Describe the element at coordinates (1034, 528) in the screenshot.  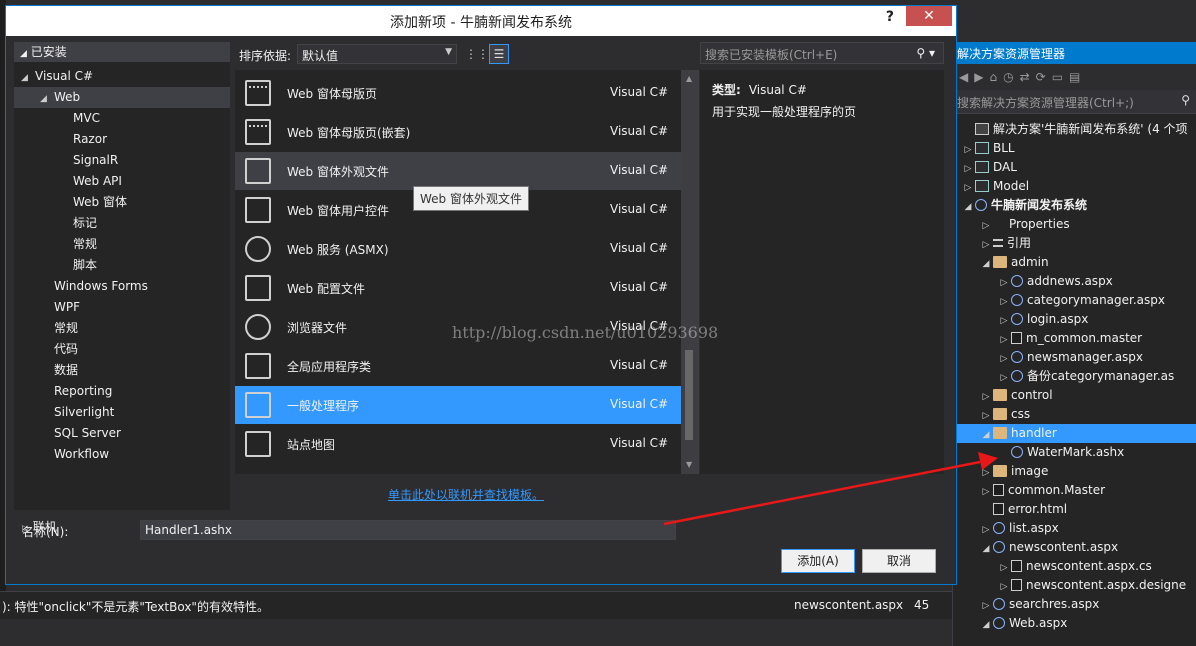
I see `solution-item-label: list.aspx` at that location.